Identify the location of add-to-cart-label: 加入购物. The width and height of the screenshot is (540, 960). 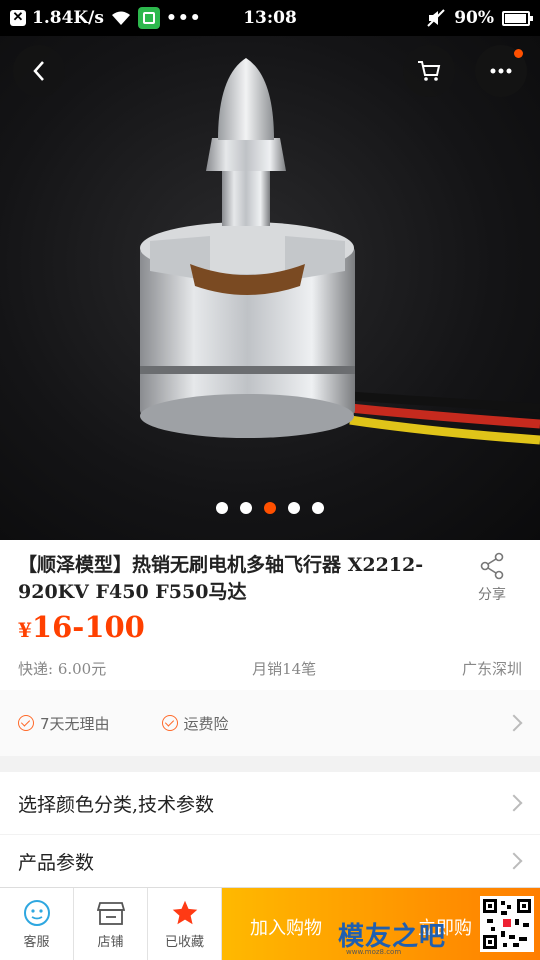
(286, 928).